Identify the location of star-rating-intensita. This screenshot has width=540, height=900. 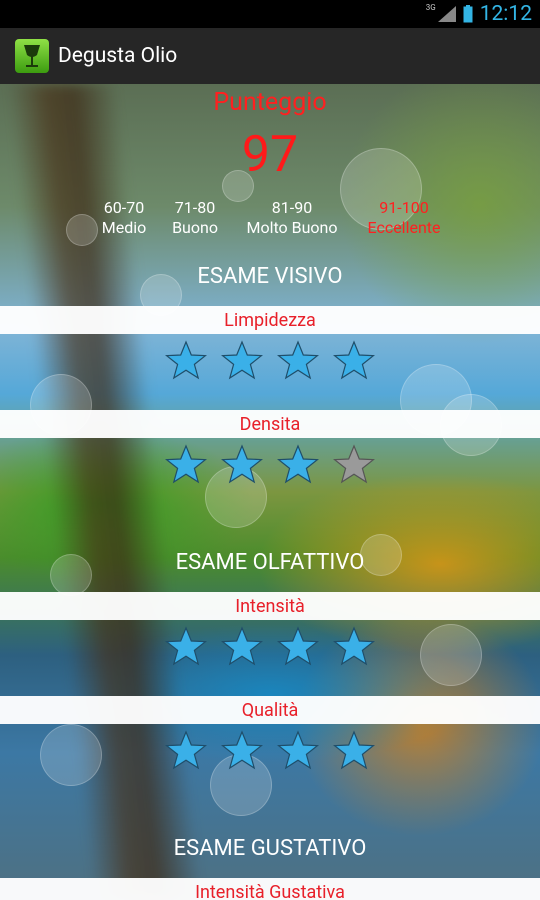
(270, 647).